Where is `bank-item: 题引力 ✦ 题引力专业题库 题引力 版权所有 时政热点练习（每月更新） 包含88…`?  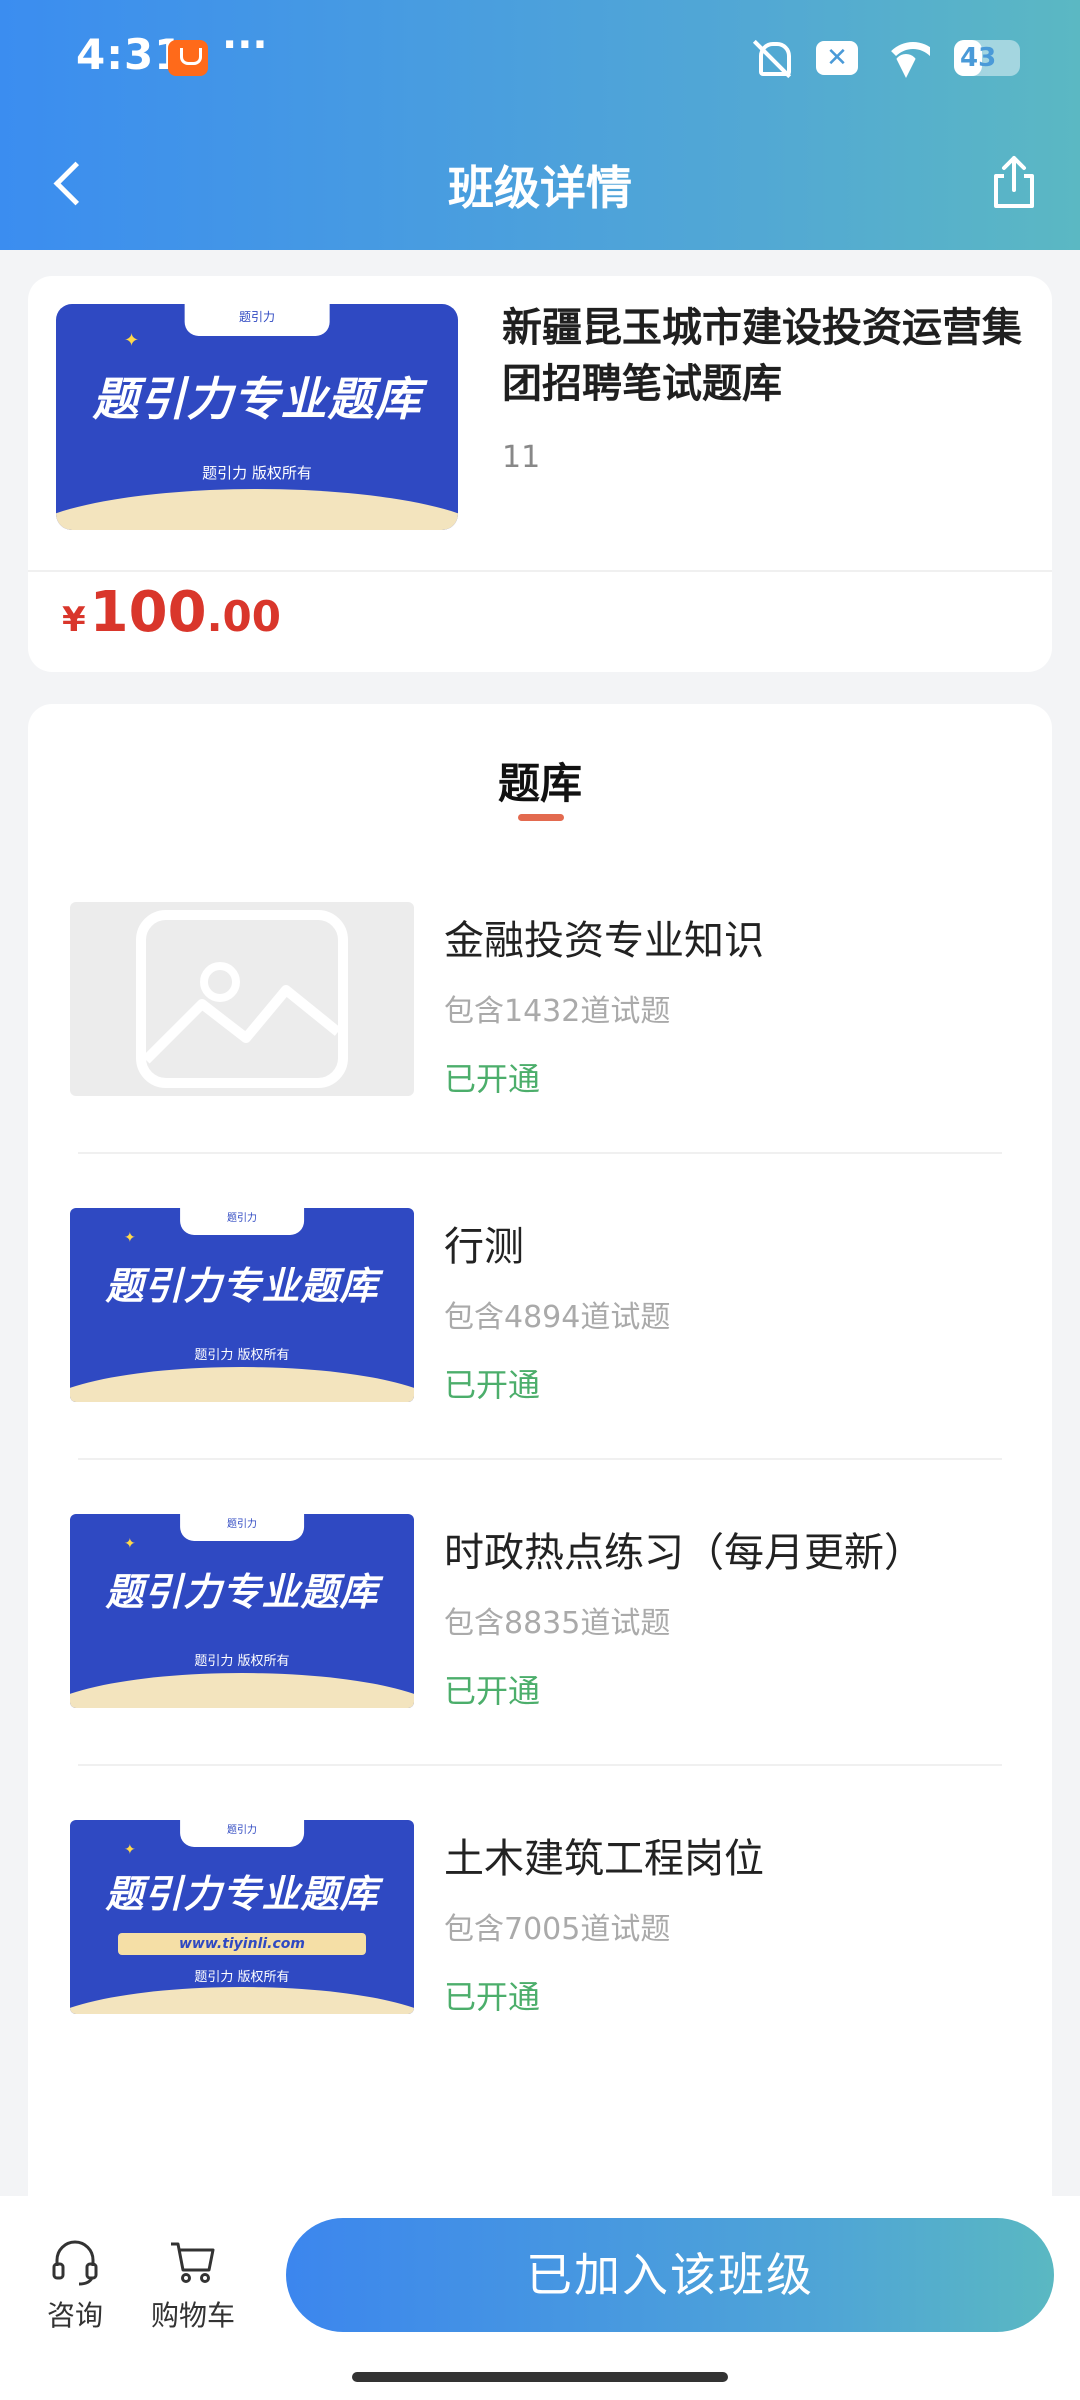
bank-item: 题引力 ✦ 题引力专业题库 题引力 版权所有 时政热点练习（每月更新） 包含88… is located at coordinates (540, 1667).